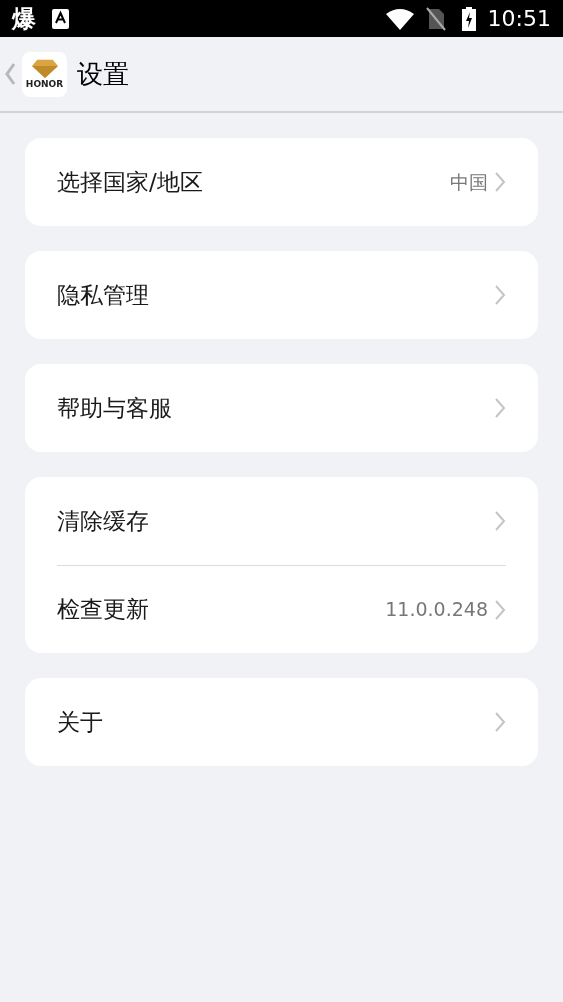  I want to click on battery-charging-icon, so click(468, 18).